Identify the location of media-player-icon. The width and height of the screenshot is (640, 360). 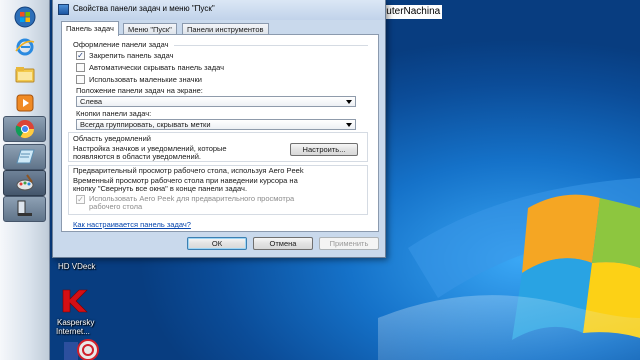
(24, 103).